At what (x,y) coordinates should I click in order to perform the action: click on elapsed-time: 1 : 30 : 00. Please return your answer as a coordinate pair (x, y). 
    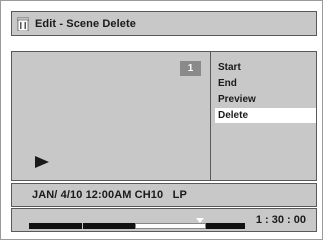
    Looking at the image, I should click on (280, 220).